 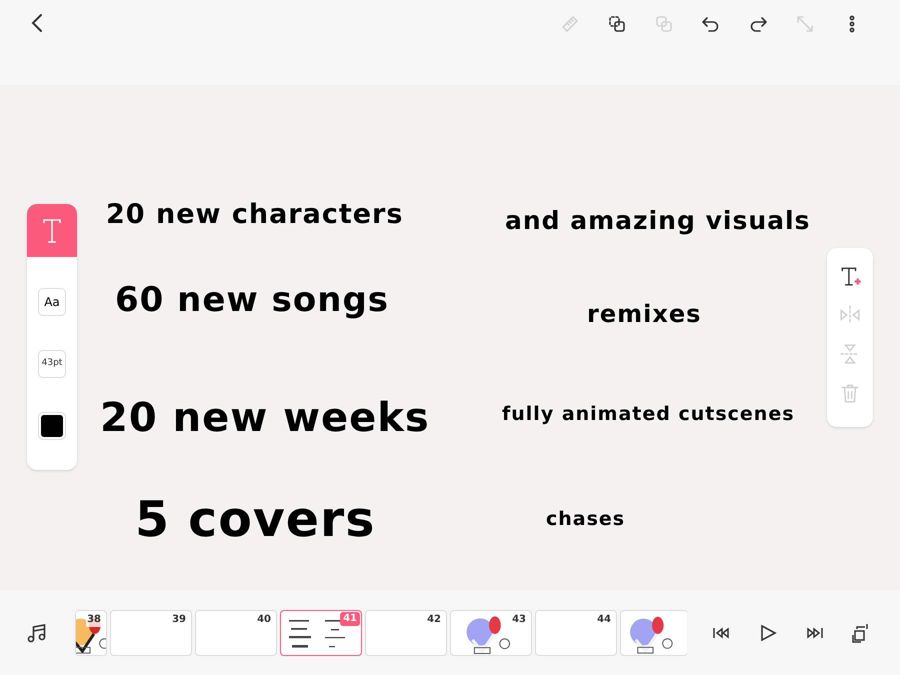 I want to click on ruler-icon, so click(x=570, y=24).